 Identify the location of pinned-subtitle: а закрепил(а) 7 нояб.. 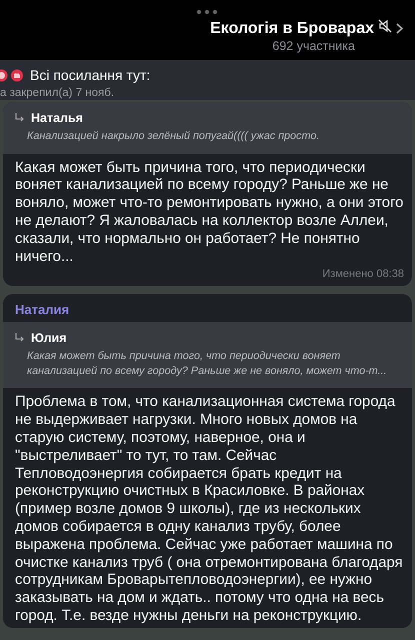
(57, 93).